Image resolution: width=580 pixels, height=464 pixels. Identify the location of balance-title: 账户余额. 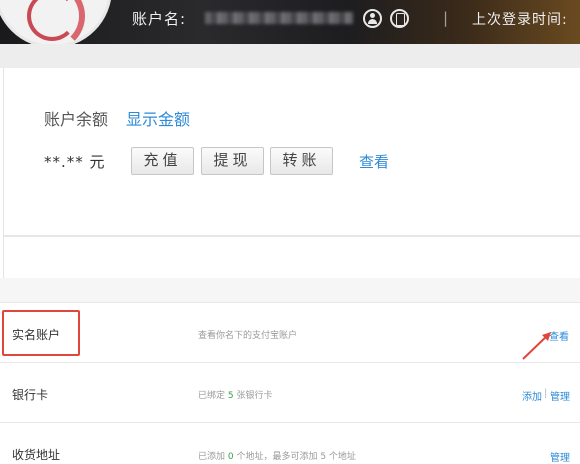
(76, 119).